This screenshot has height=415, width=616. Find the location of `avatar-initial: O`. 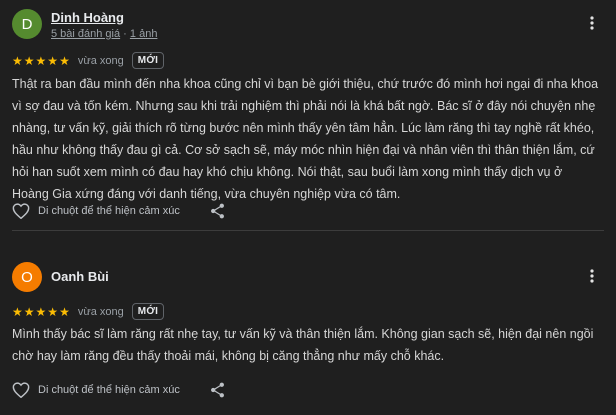

avatar-initial: O is located at coordinates (27, 277).